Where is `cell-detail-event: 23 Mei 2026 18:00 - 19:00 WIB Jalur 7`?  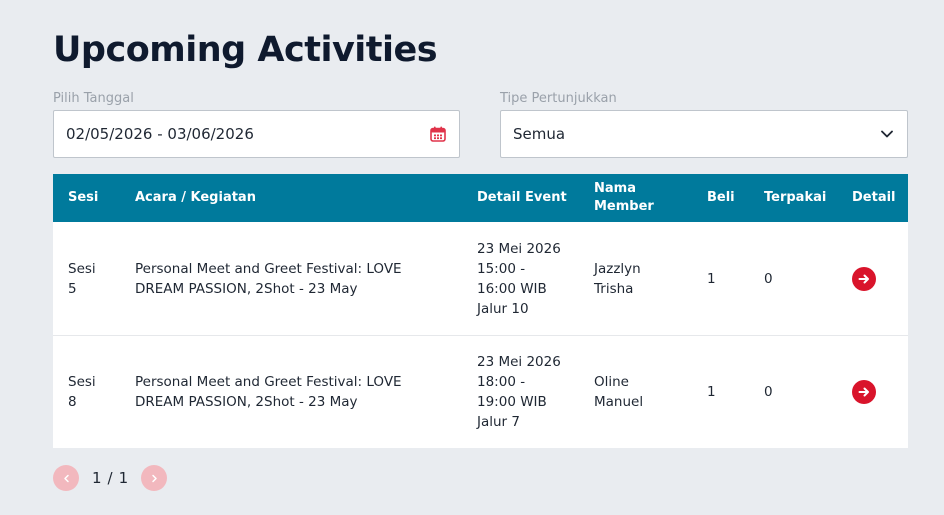
cell-detail-event: 23 Mei 2026 18:00 - 19:00 WIB Jalur 7 is located at coordinates (519, 392).